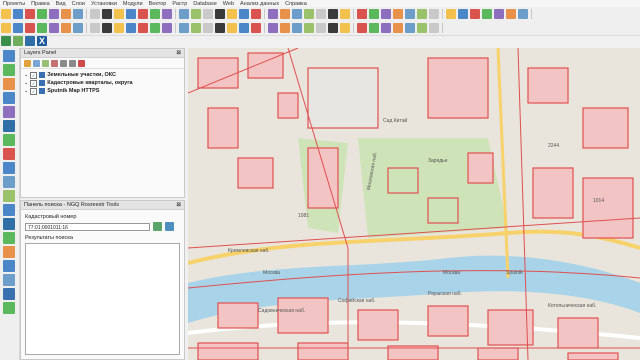 The height and width of the screenshot is (360, 640). What do you see at coordinates (228, 4) in the screenshot?
I see `menu-item: Web` at bounding box center [228, 4].